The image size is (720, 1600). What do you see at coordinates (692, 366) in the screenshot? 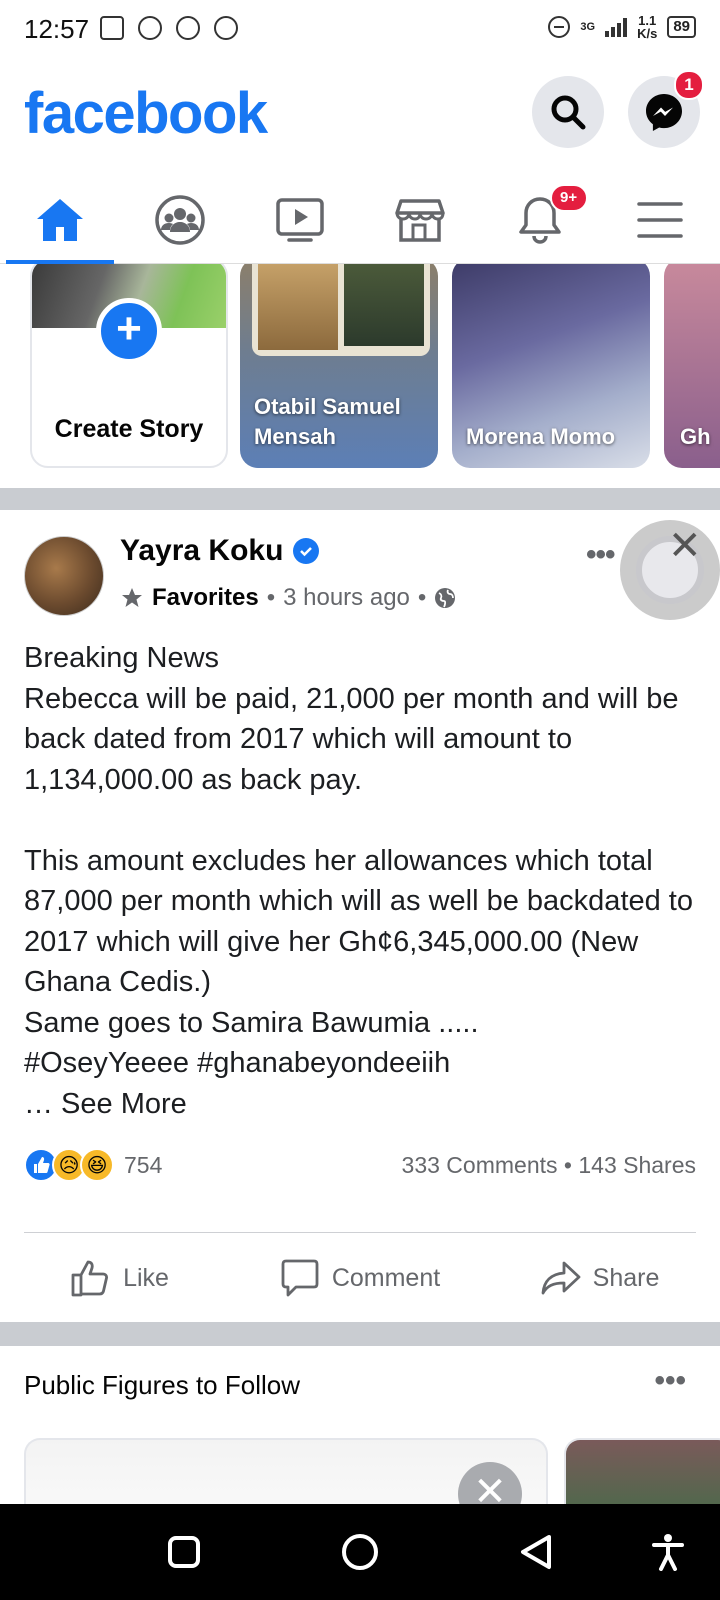
I see `story-card: Gh A` at bounding box center [692, 366].